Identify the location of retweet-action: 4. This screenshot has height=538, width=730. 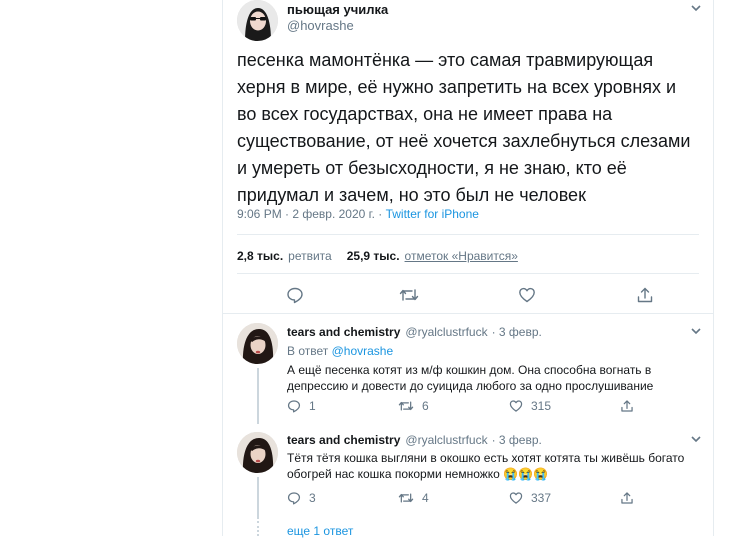
(413, 498).